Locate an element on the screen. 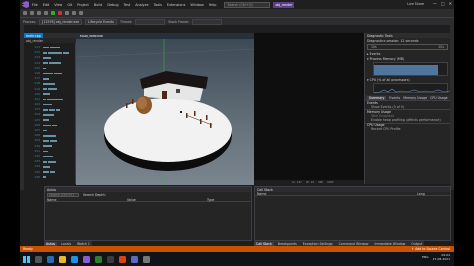 The height and width of the screenshot is (266, 474). menu-item-window: Window is located at coordinates (196, 5).